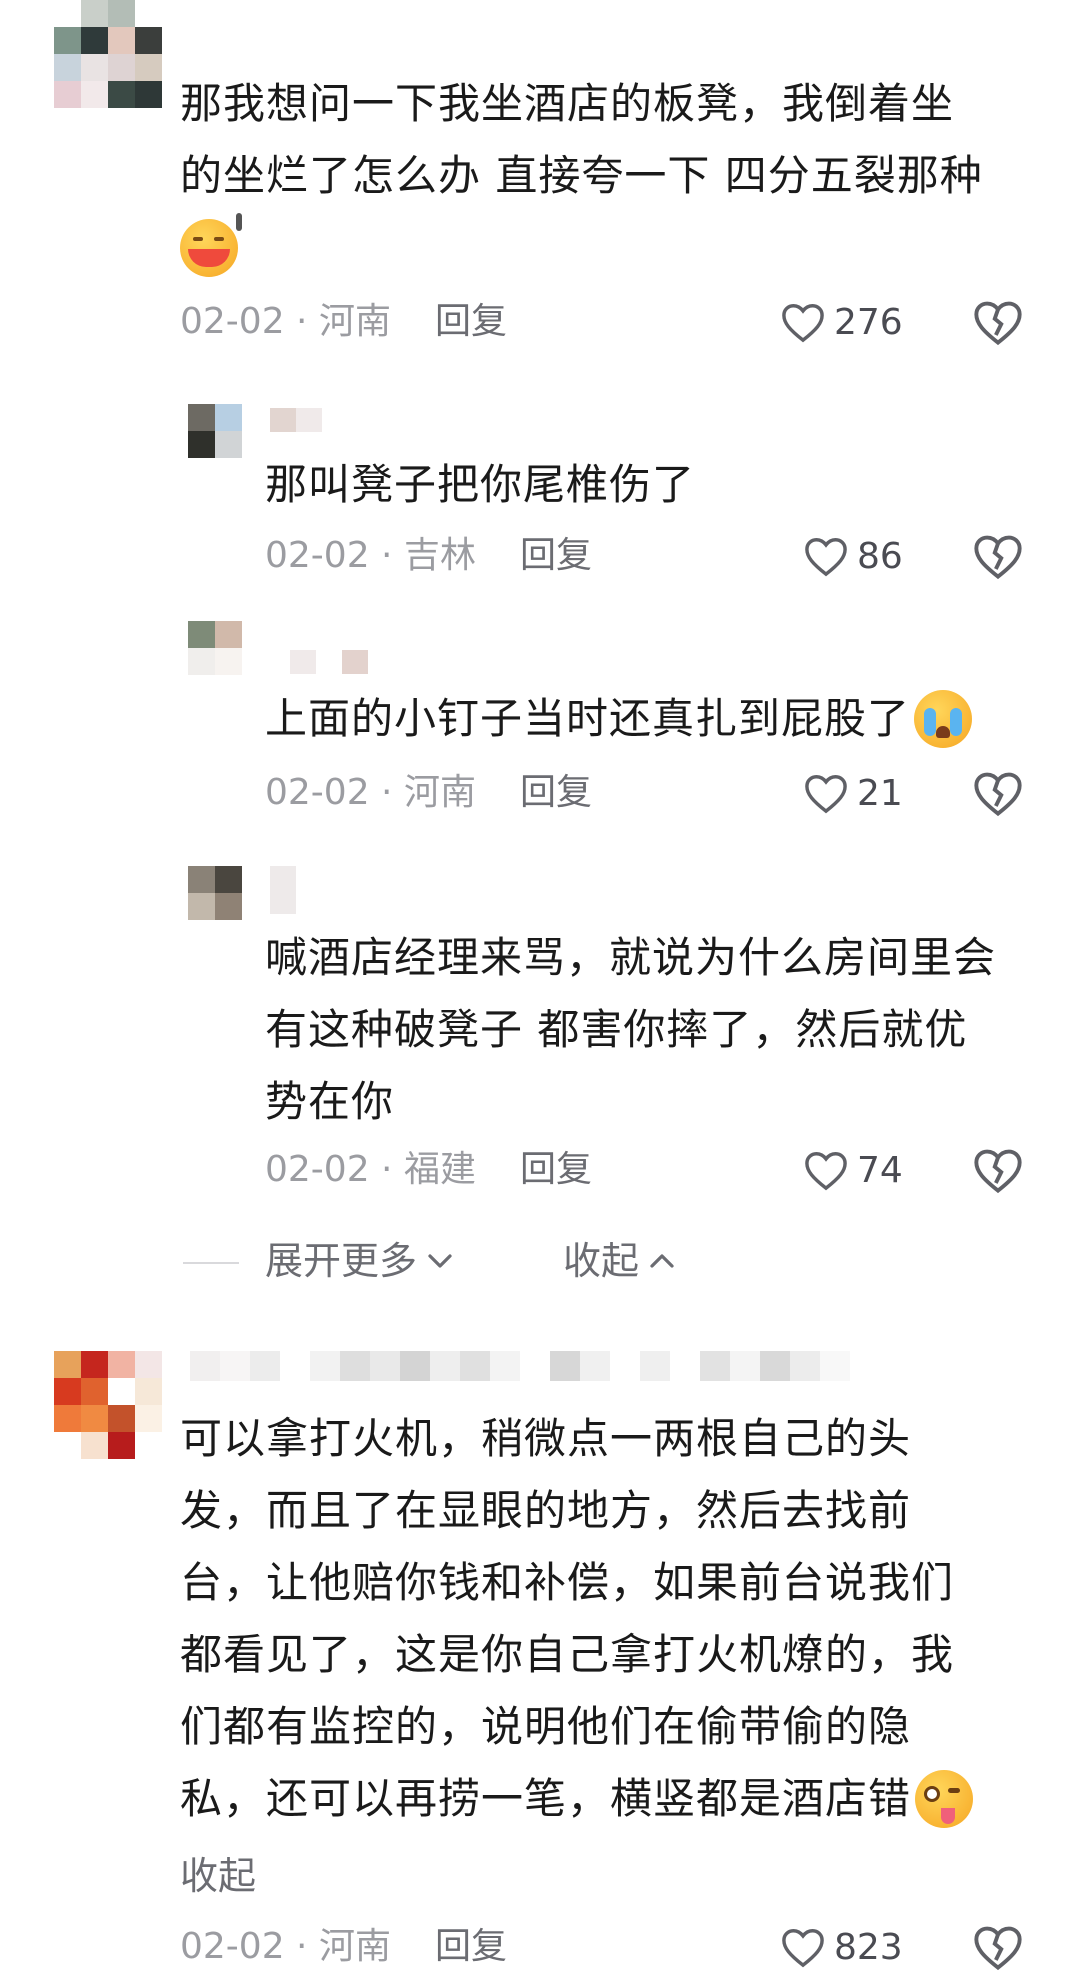  What do you see at coordinates (601, 1261) in the screenshot?
I see `collapse-label: 收起` at bounding box center [601, 1261].